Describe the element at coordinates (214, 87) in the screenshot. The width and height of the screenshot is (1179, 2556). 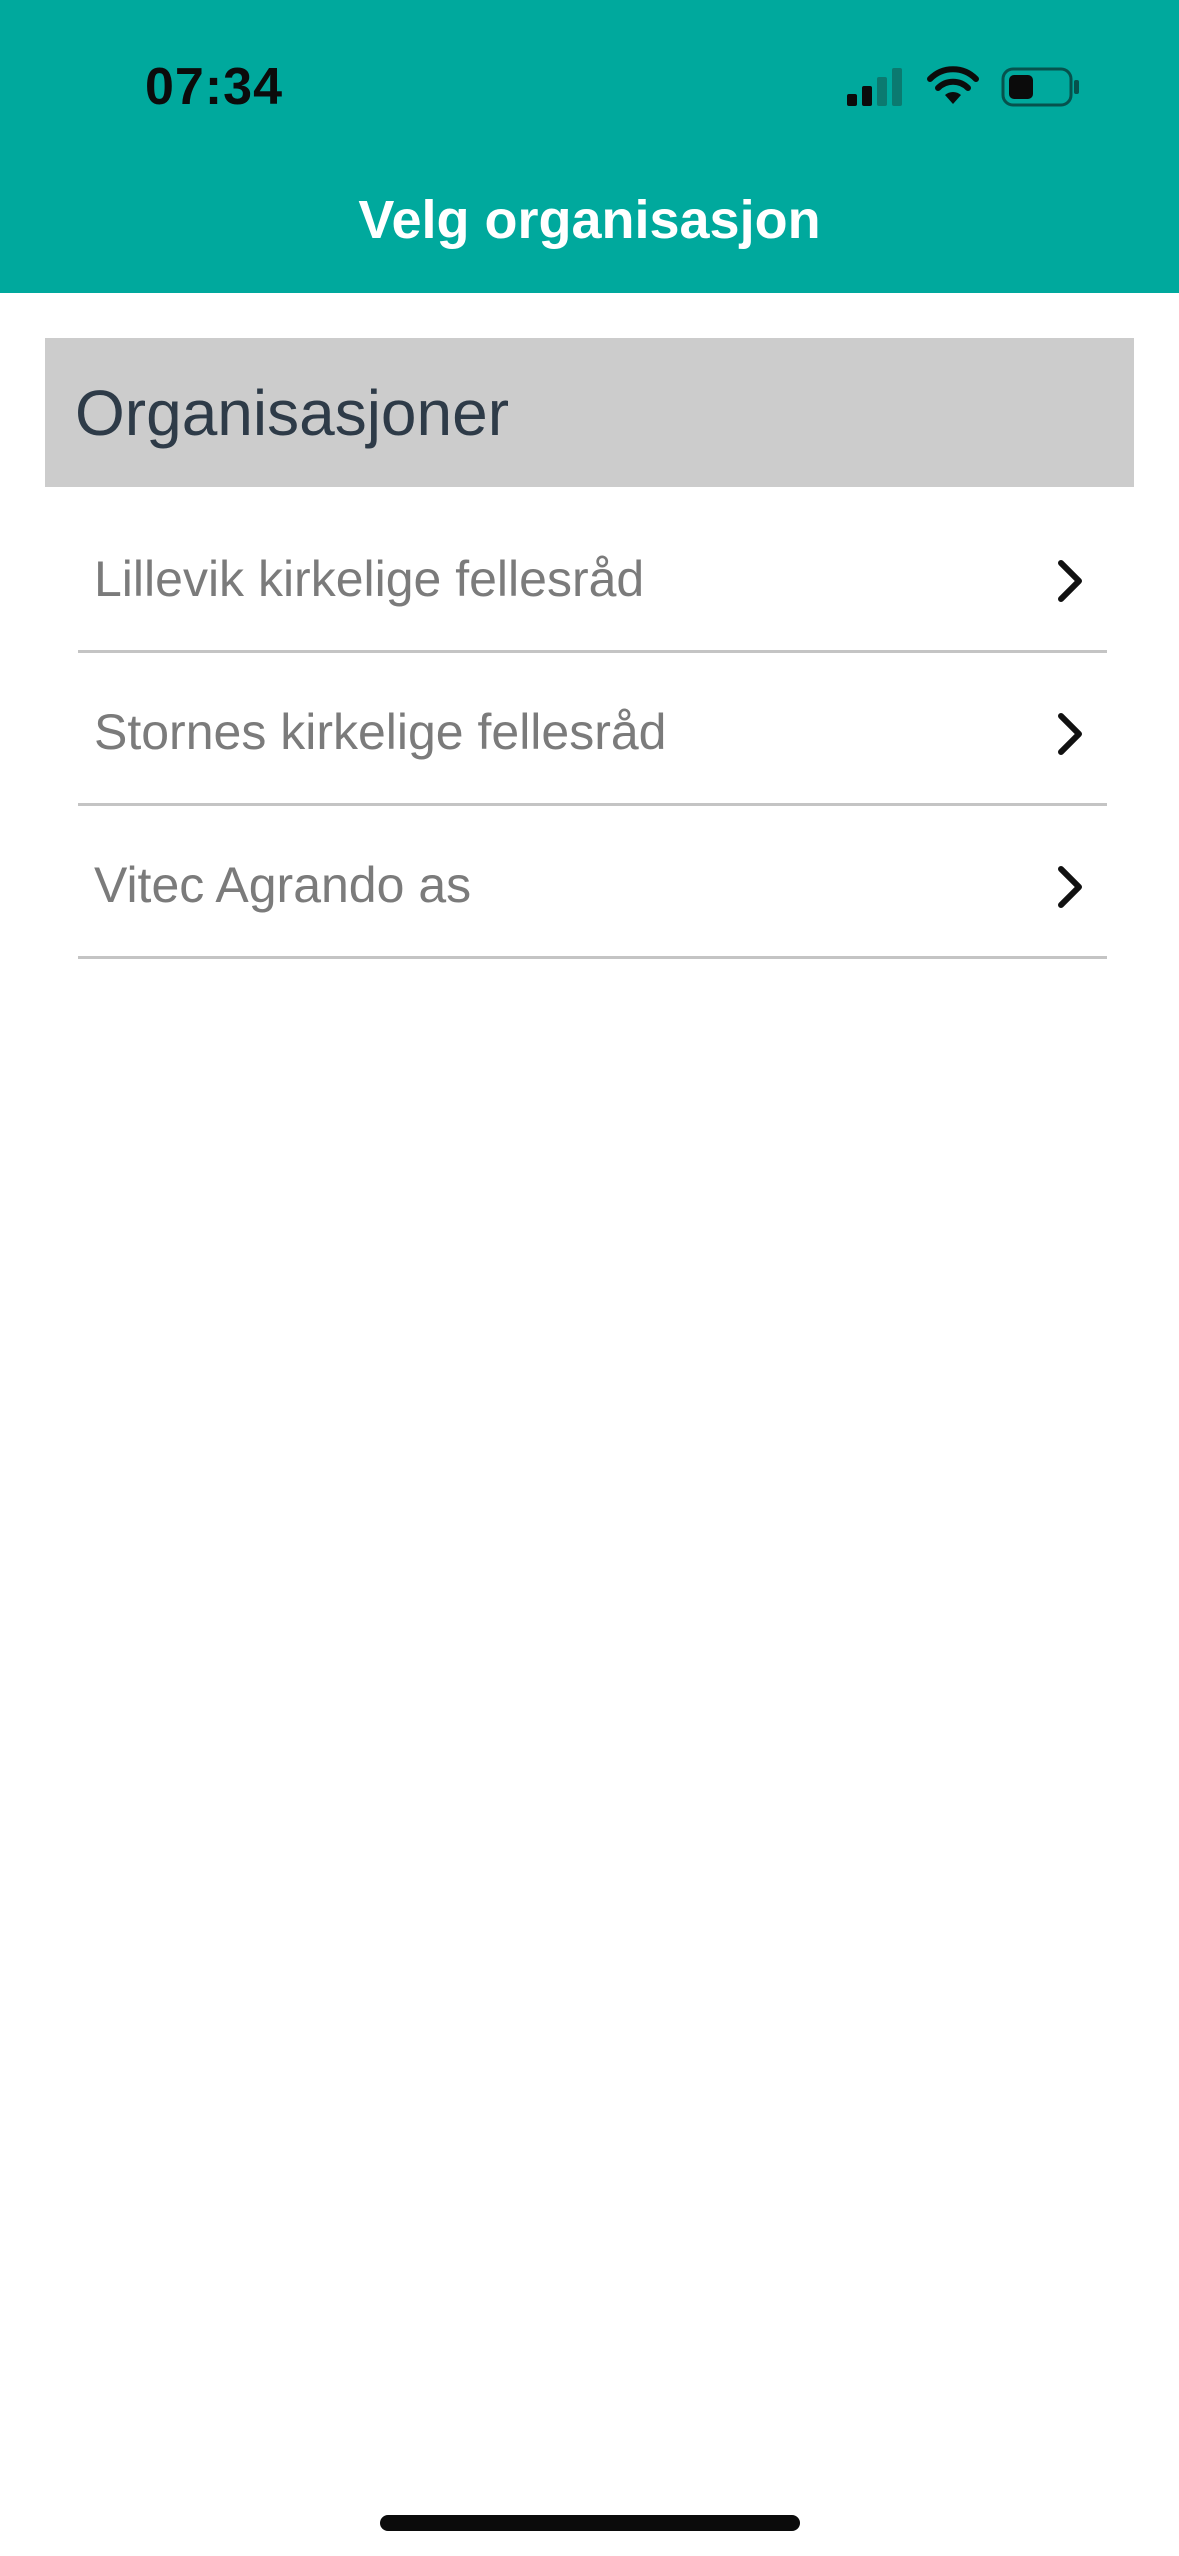
I see `status-time: 07:34` at that location.